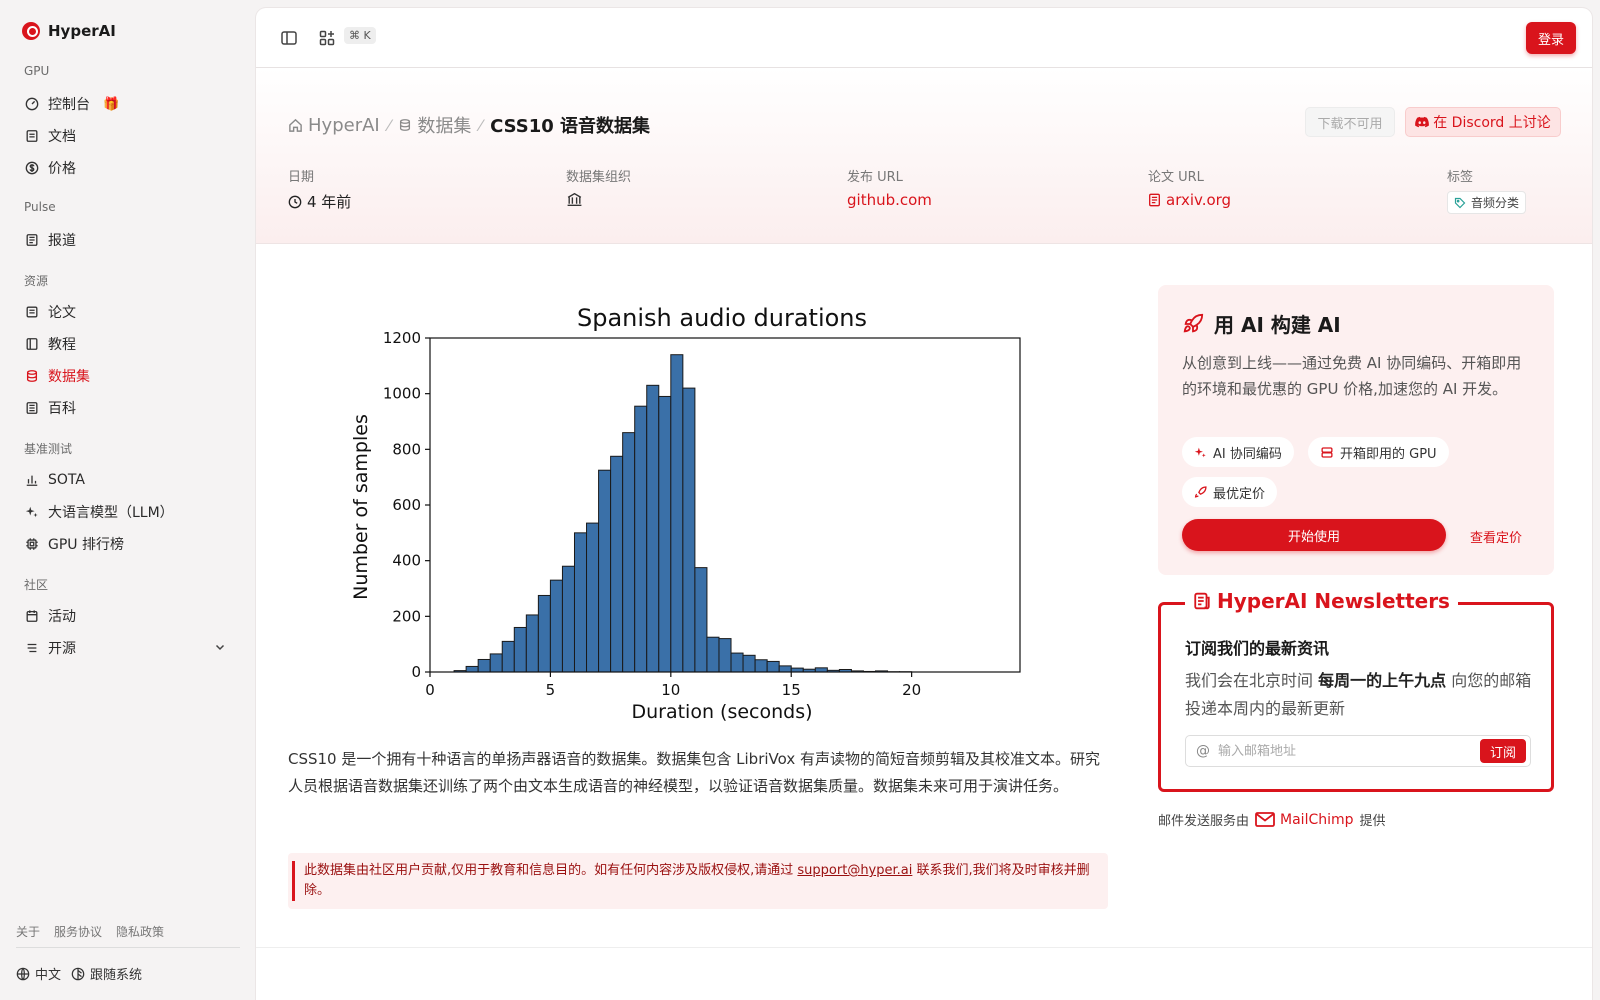 This screenshot has width=1600, height=1000. Describe the element at coordinates (911, 690) in the screenshot. I see `x-tick-label: 20` at that location.